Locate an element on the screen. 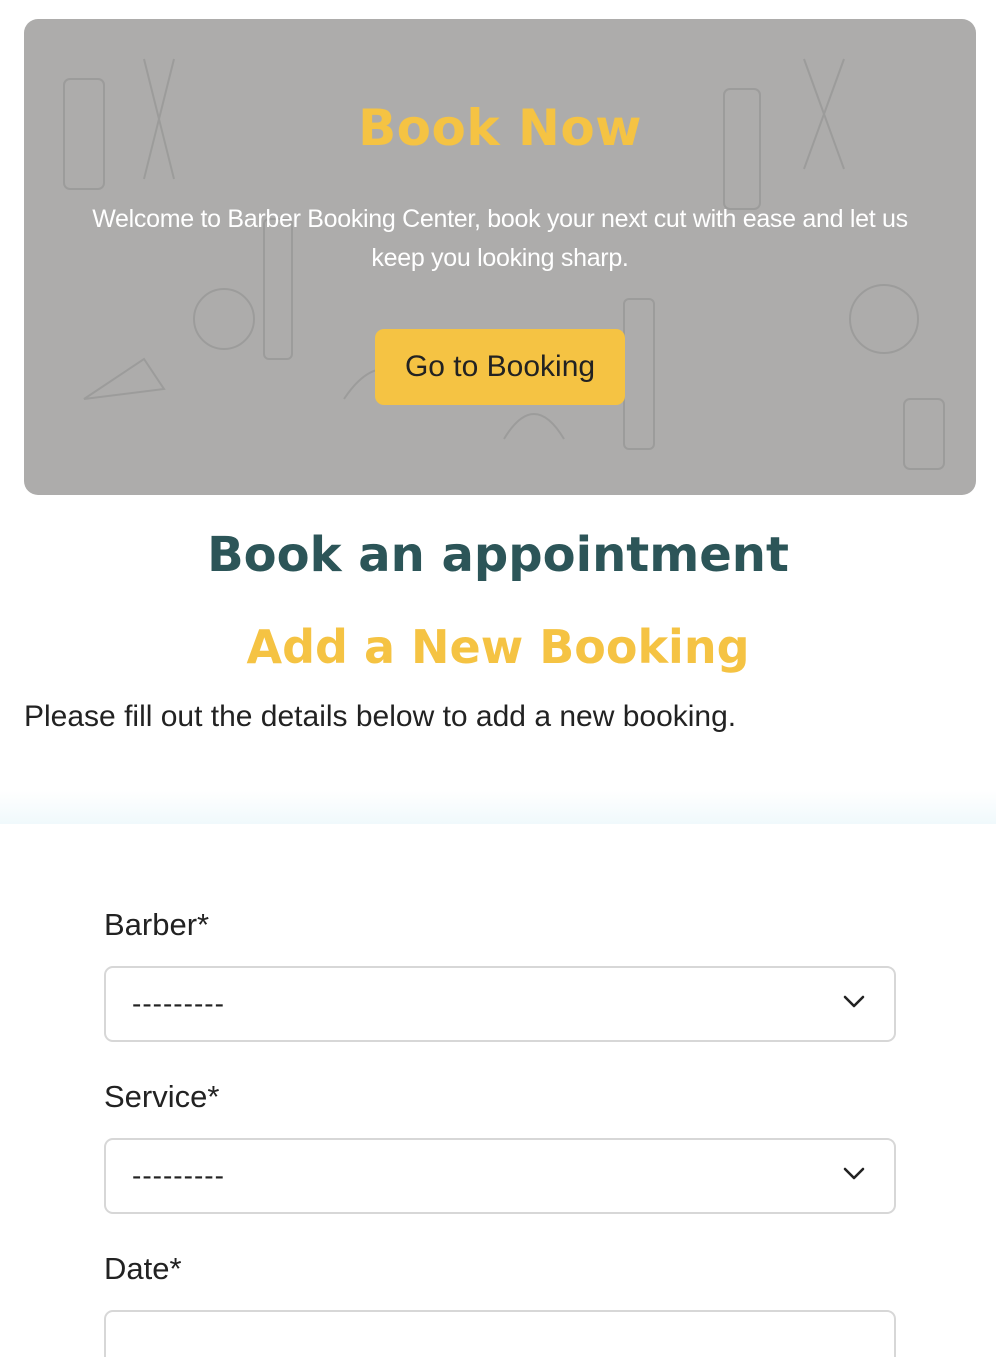 This screenshot has width=996, height=1357. hero-title: Book Now is located at coordinates (500, 128).